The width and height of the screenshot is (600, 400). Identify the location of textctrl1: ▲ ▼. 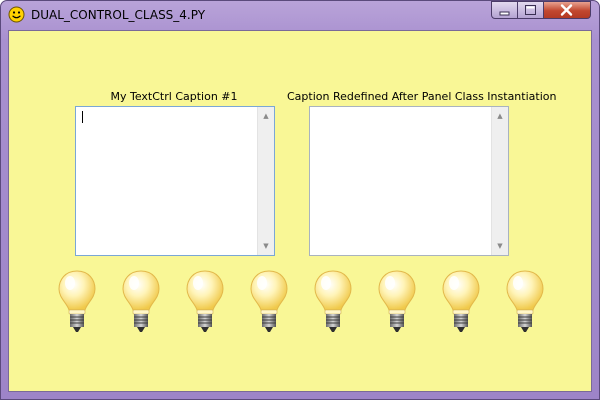
(175, 181).